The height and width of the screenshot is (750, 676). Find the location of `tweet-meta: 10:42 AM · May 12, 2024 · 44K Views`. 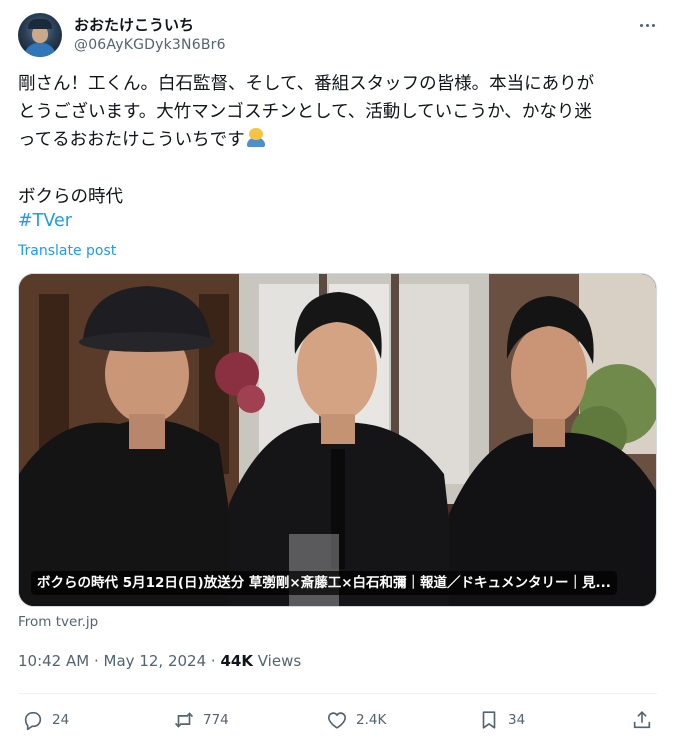

tweet-meta: 10:42 AM · May 12, 2024 · 44K Views is located at coordinates (159, 661).